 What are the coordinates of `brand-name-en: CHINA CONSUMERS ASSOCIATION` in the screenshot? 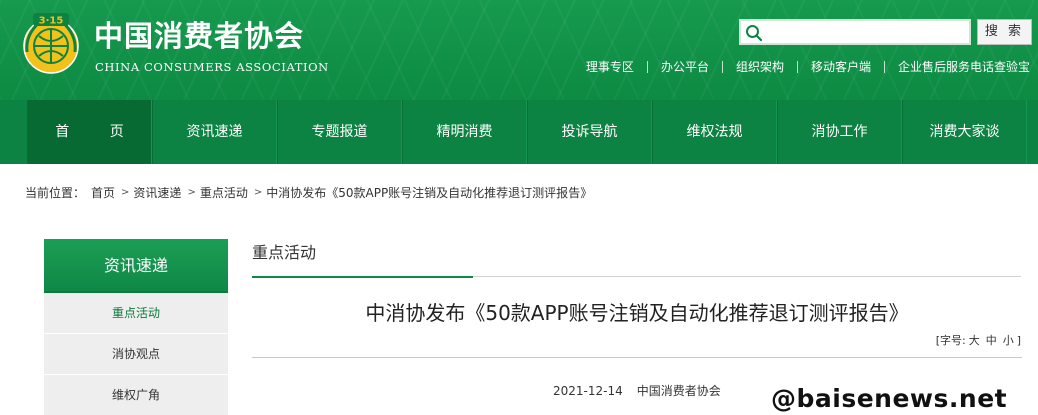 It's located at (212, 67).